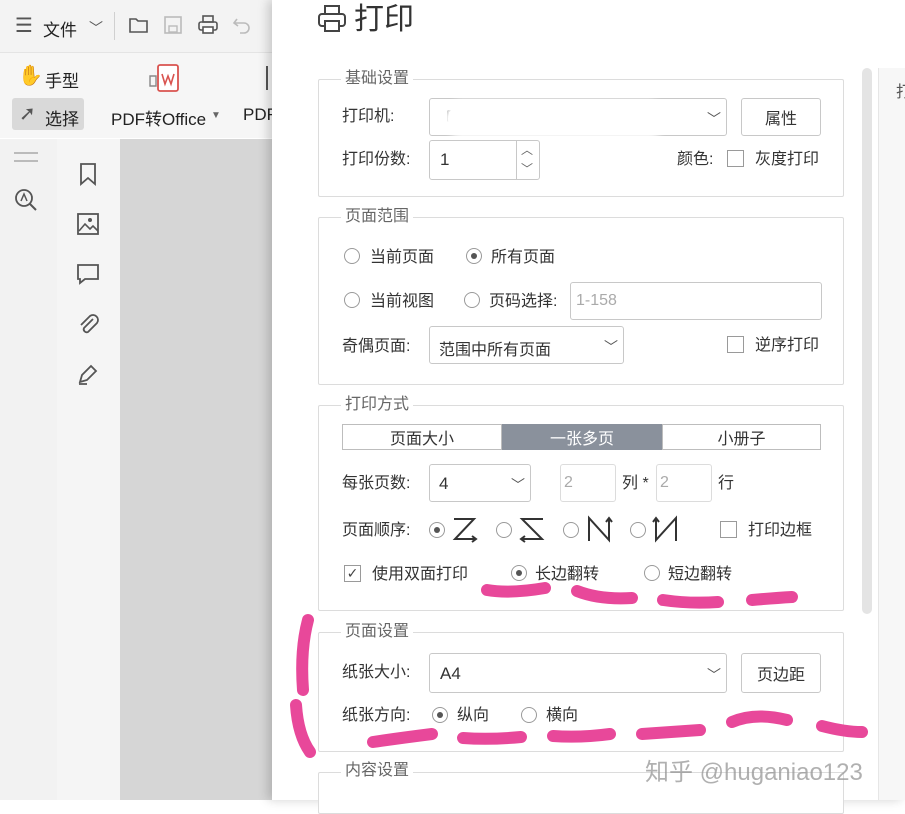 This screenshot has width=905, height=814. What do you see at coordinates (579, 670) in the screenshot?
I see `annotation-marks` at bounding box center [579, 670].